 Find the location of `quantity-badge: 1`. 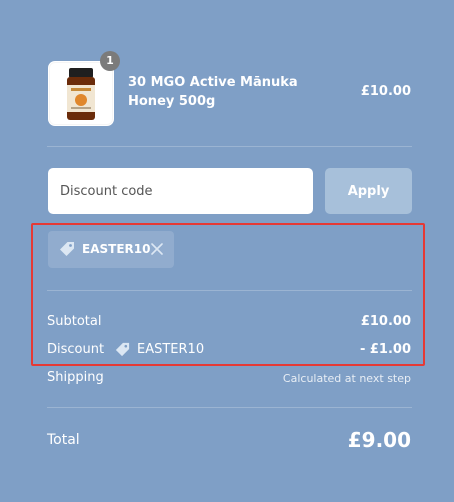

quantity-badge: 1 is located at coordinates (110, 61).